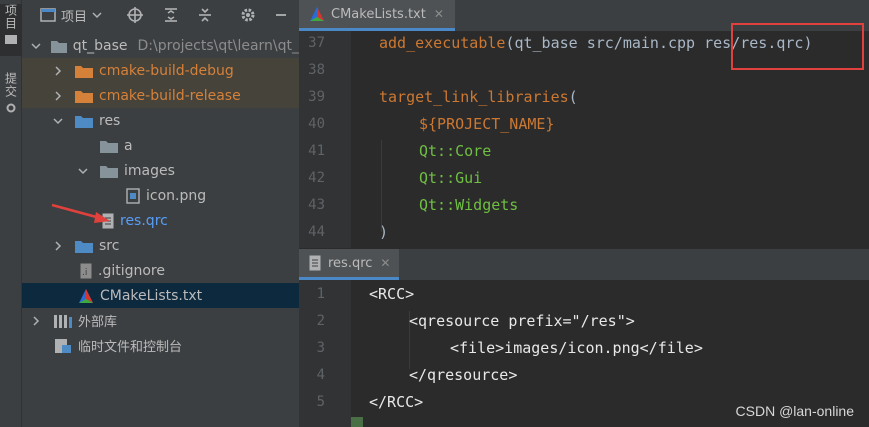 Image resolution: width=869 pixels, height=427 pixels. Describe the element at coordinates (110, 120) in the screenshot. I see `tree-item-label: res` at that location.